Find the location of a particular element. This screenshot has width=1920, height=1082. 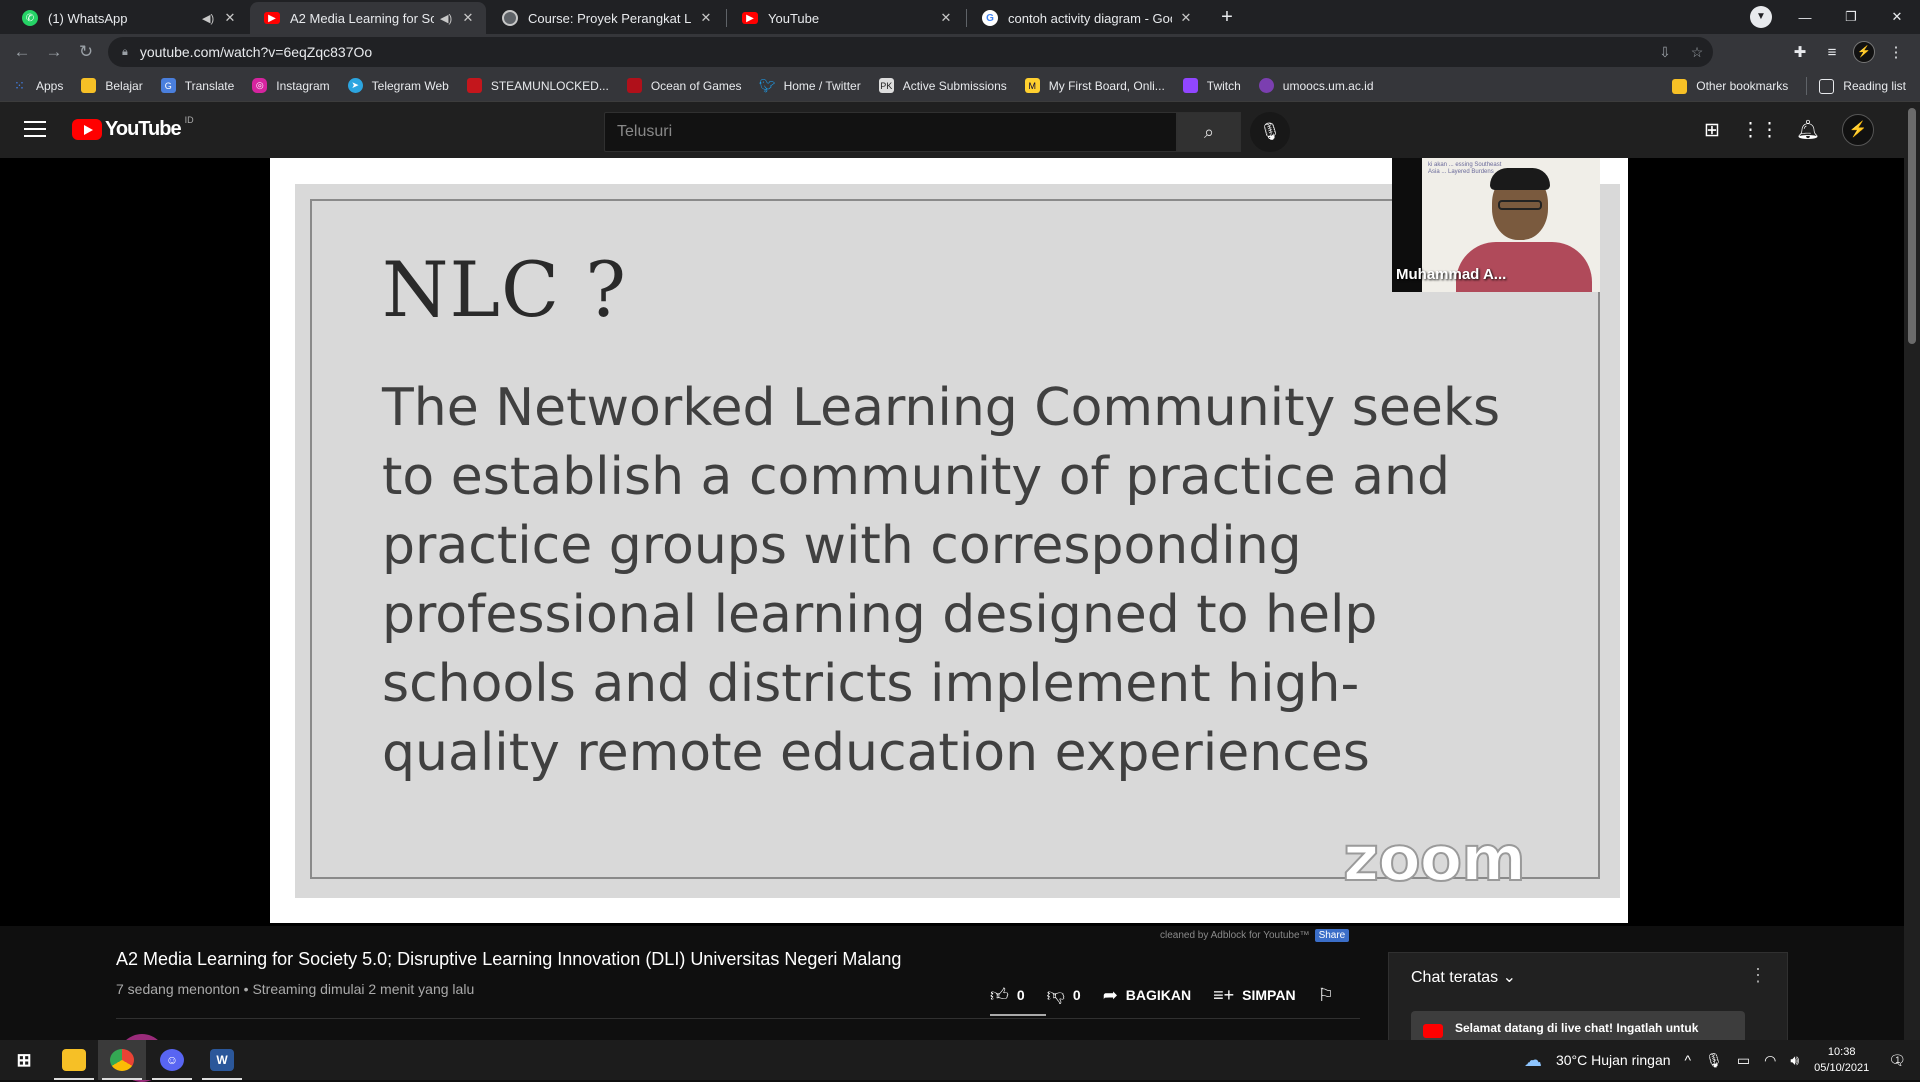

other-bookmarks: Other bookmarks is located at coordinates (1730, 86).